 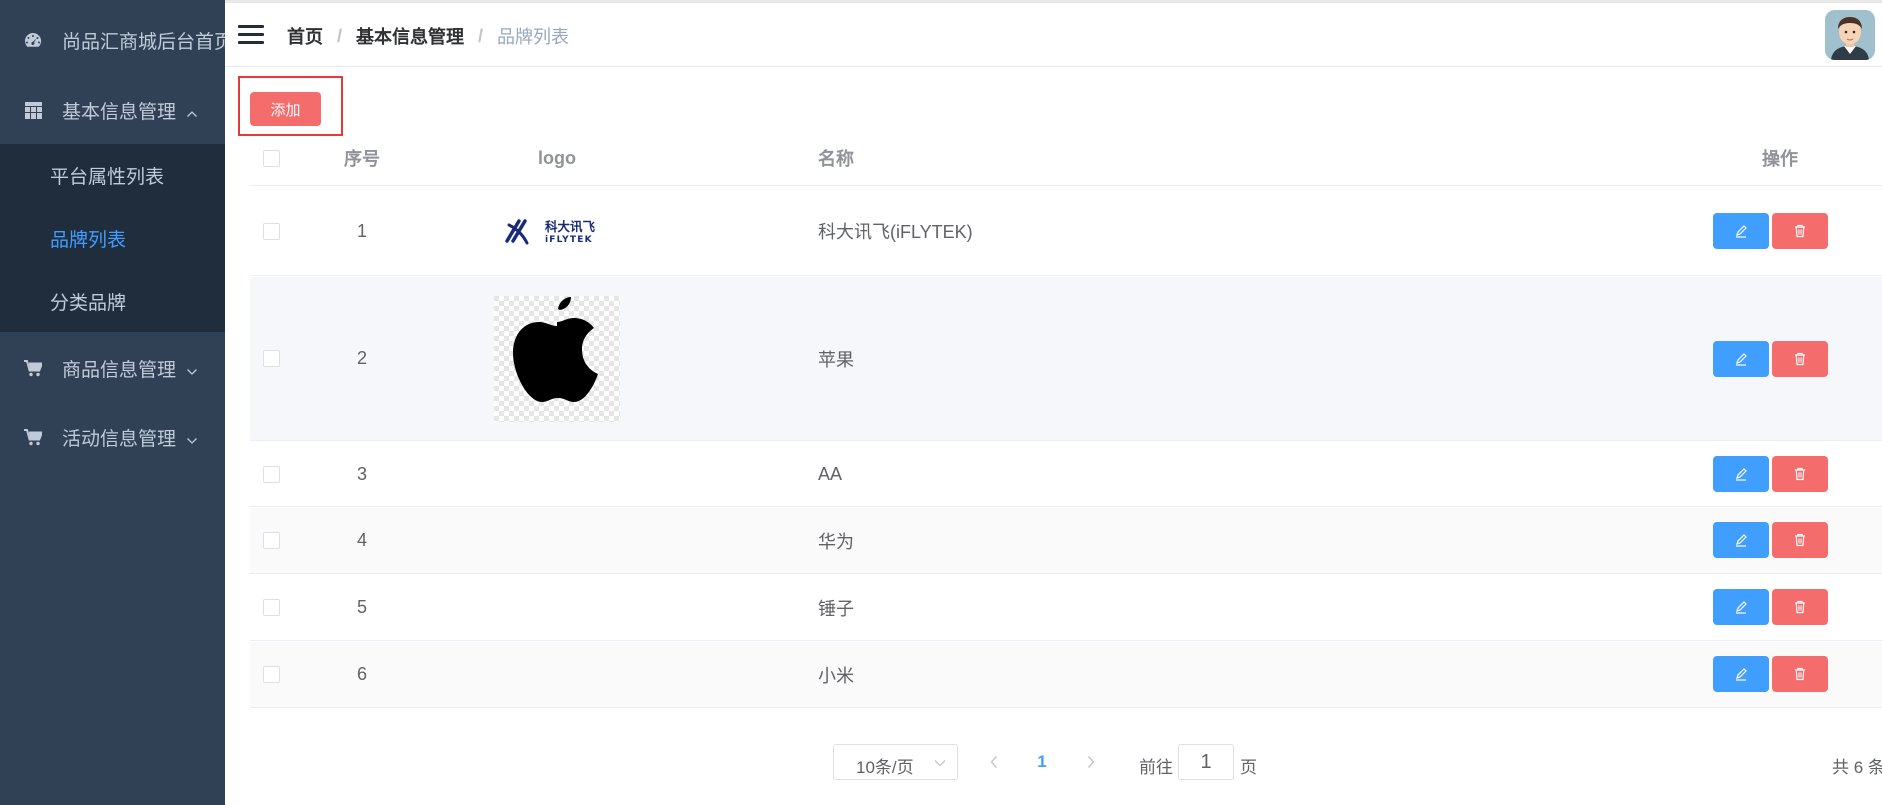 What do you see at coordinates (1857, 767) in the screenshot?
I see `total-count: 共 6 条` at bounding box center [1857, 767].